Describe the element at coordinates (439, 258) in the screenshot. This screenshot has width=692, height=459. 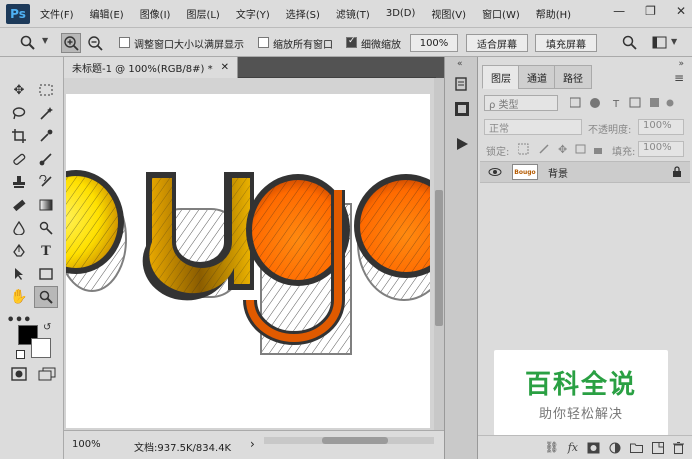
I see `vertical-scroll-thumb` at that location.